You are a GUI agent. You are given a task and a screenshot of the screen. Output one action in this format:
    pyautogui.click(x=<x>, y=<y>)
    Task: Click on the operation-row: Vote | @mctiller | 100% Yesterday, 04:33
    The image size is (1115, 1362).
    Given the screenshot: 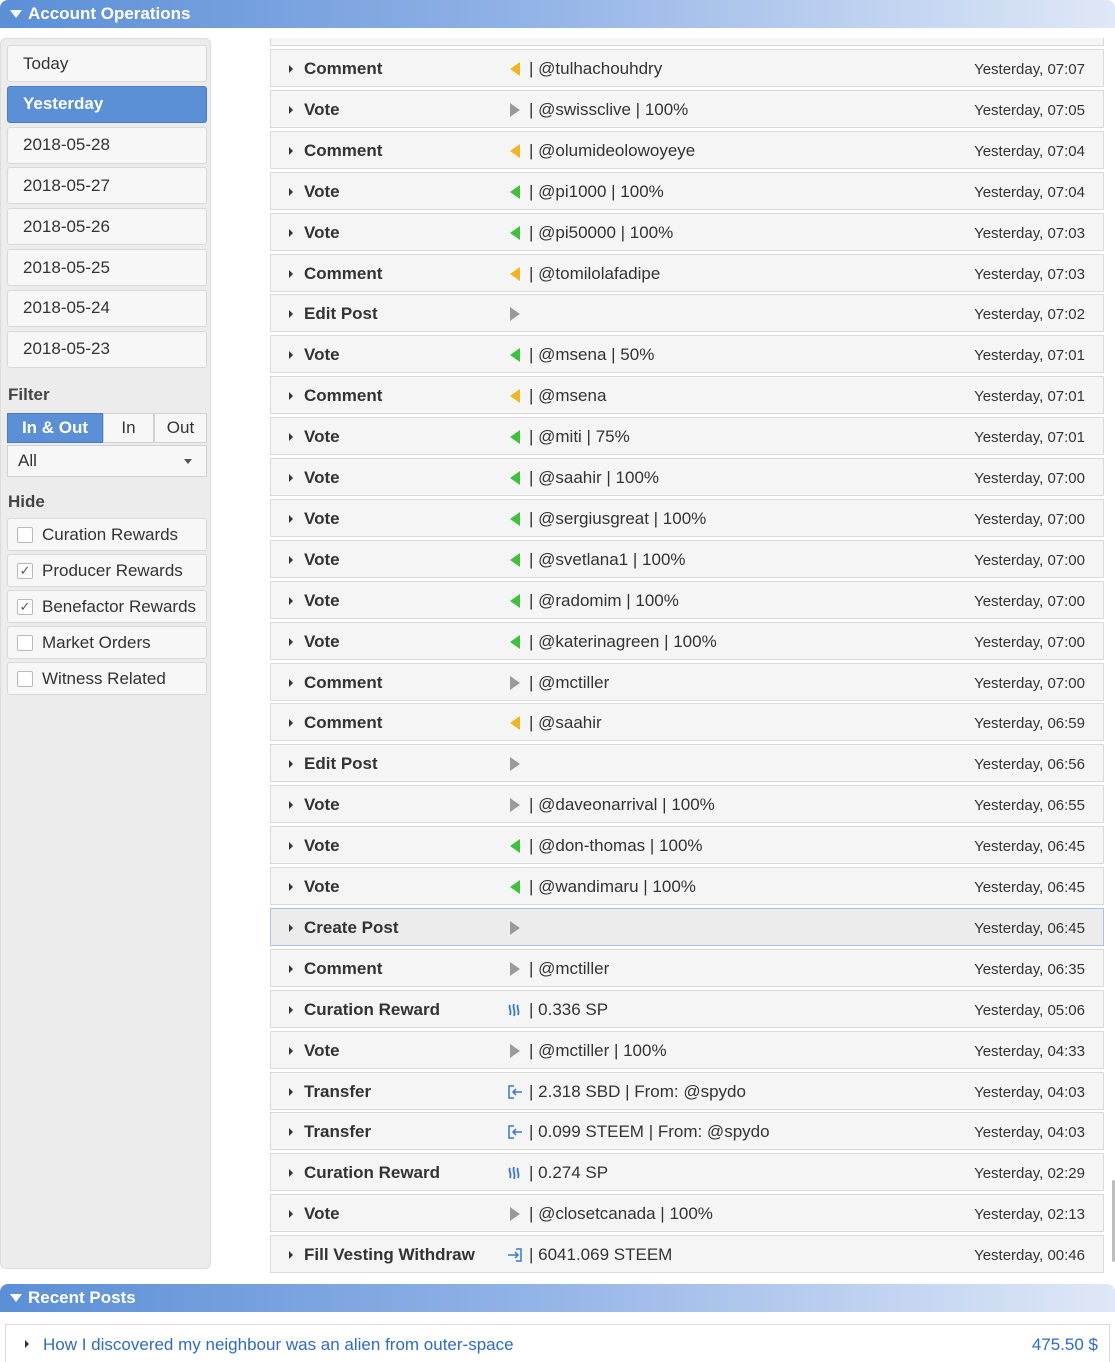 What is the action you would take?
    pyautogui.click(x=687, y=1049)
    